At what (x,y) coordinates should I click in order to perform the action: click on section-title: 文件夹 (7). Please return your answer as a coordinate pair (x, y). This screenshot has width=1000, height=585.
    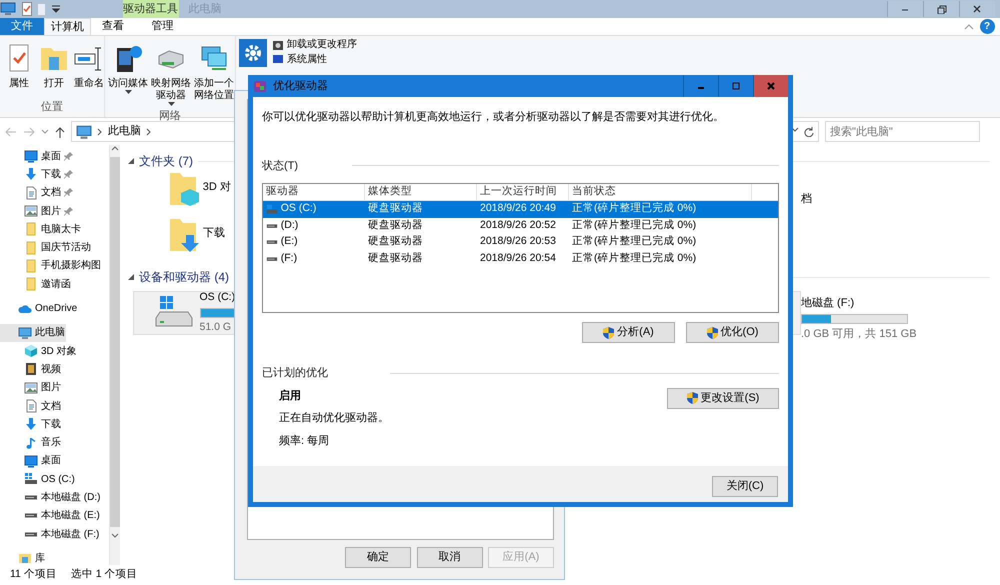
    Looking at the image, I should click on (166, 161).